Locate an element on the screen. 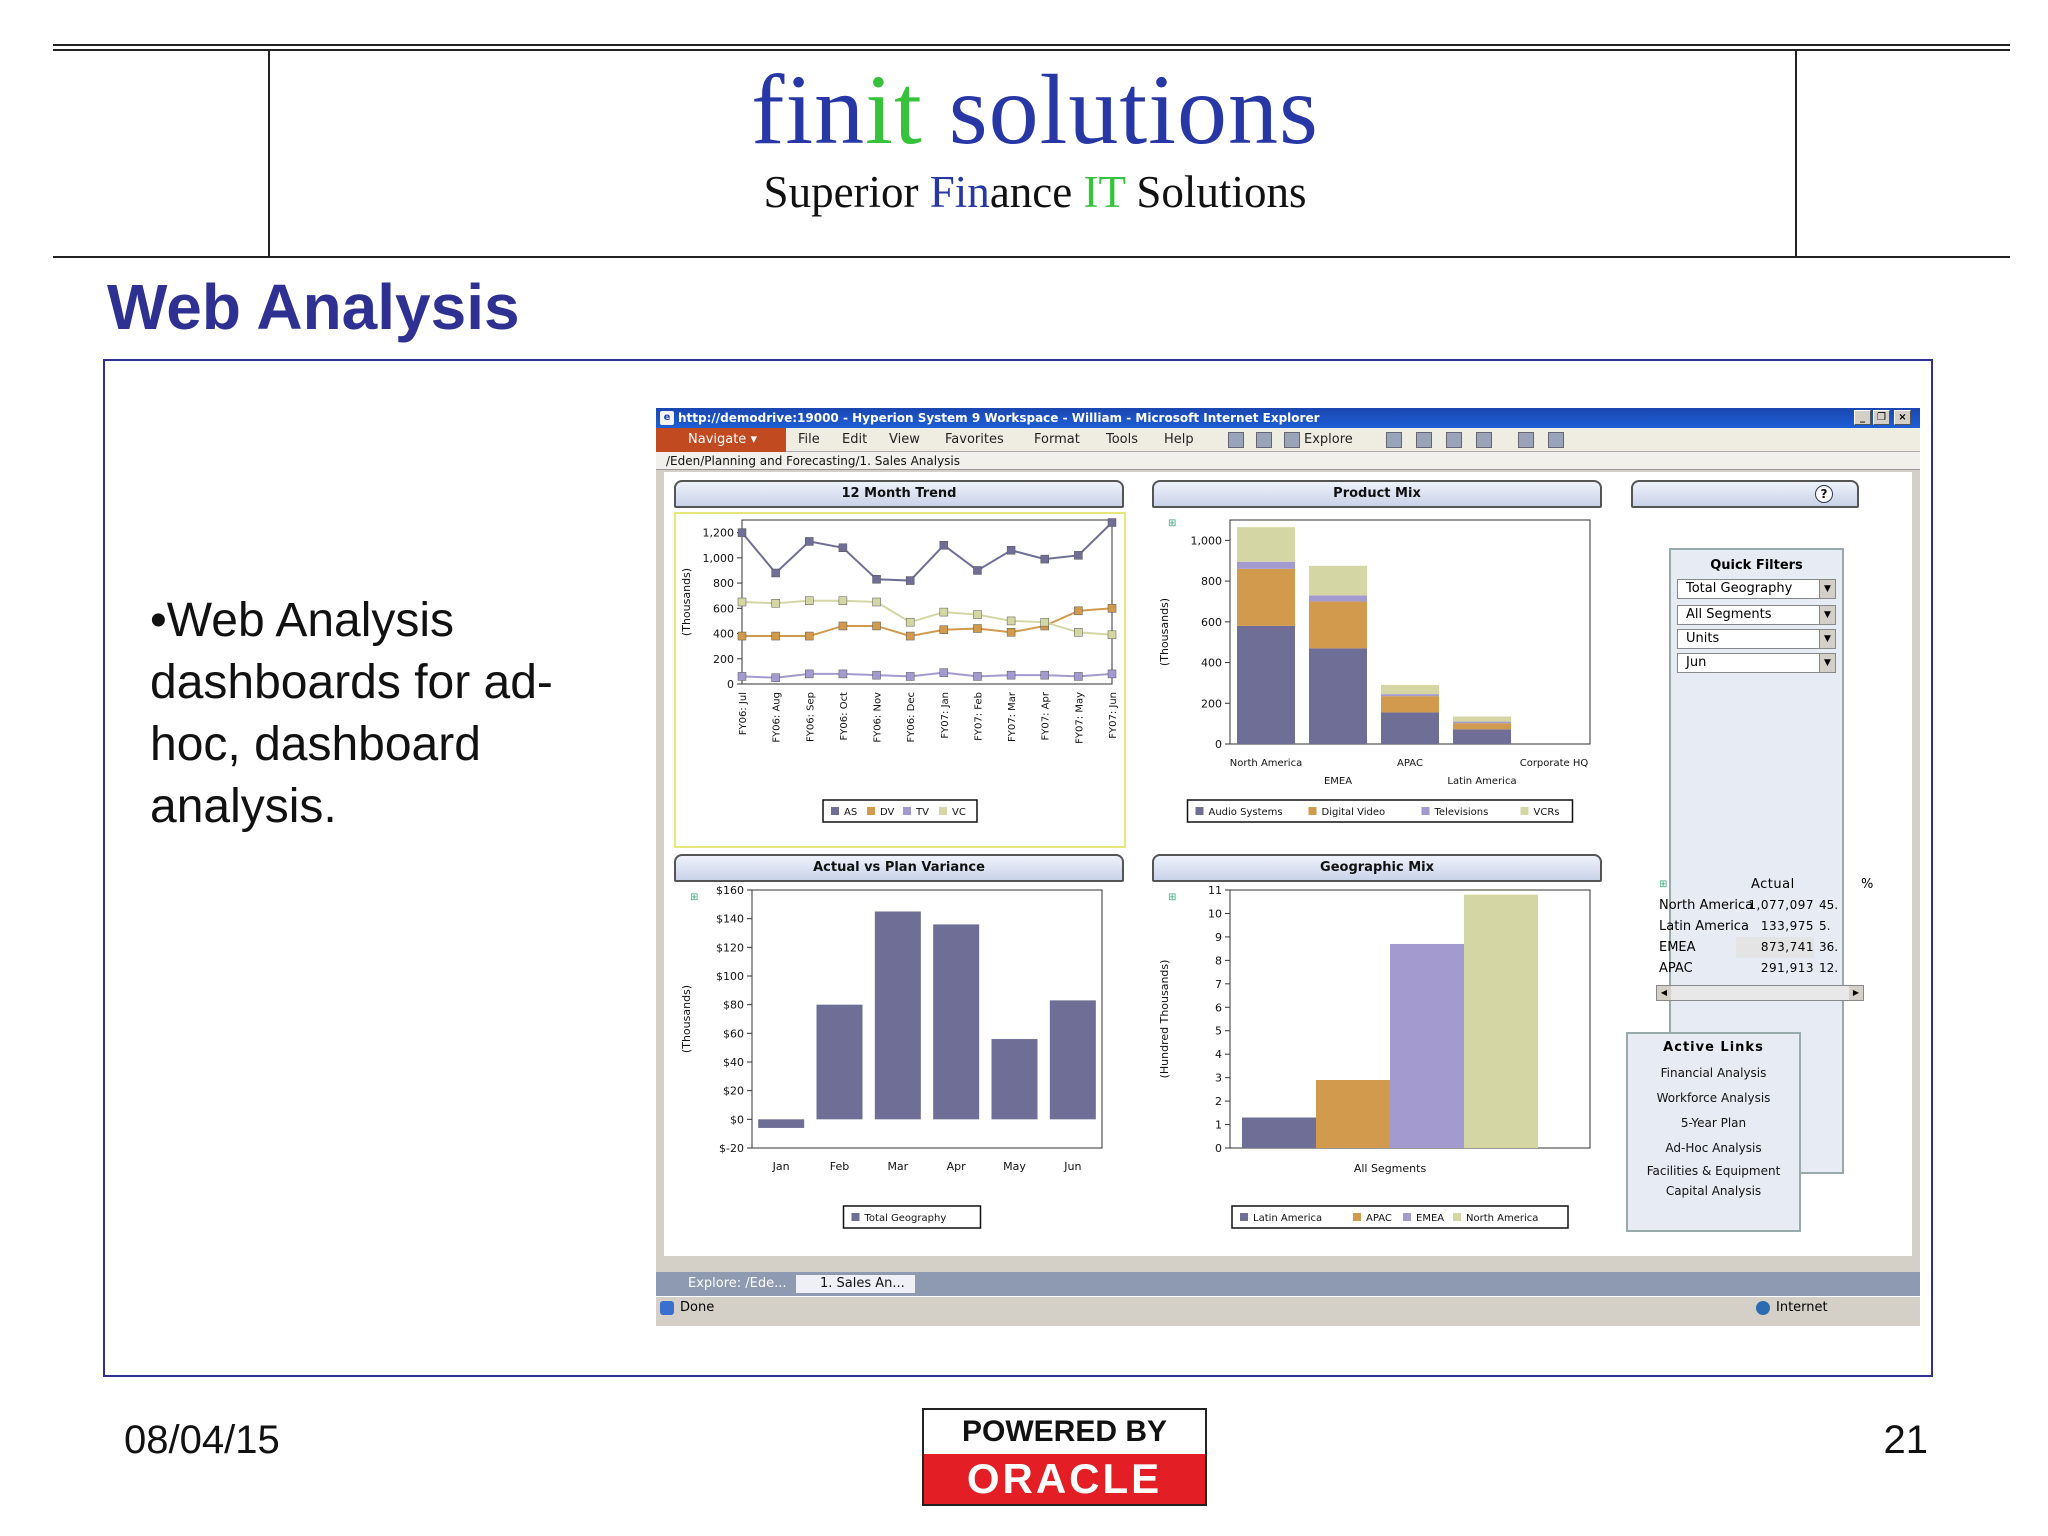 The image size is (2048, 1536). x-tick-label: APAC is located at coordinates (1410, 763).